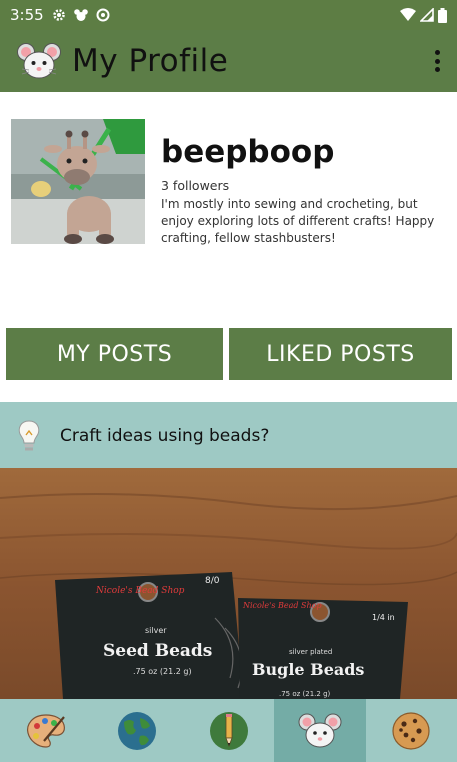  I want to click on cookie-icon, so click(411, 730).